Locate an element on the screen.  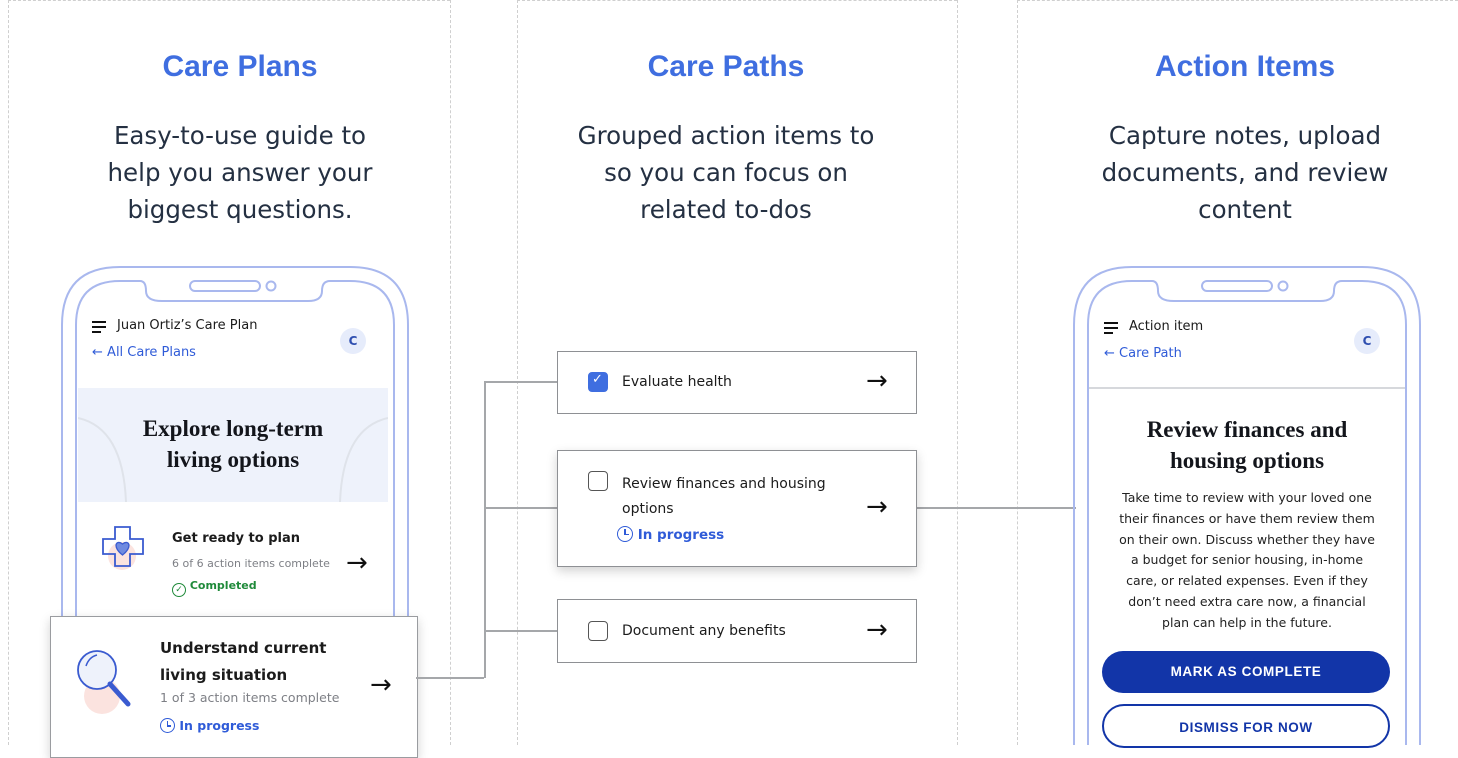
overlay-card-subtitle: 1 of 3 action items complete is located at coordinates (250, 697).